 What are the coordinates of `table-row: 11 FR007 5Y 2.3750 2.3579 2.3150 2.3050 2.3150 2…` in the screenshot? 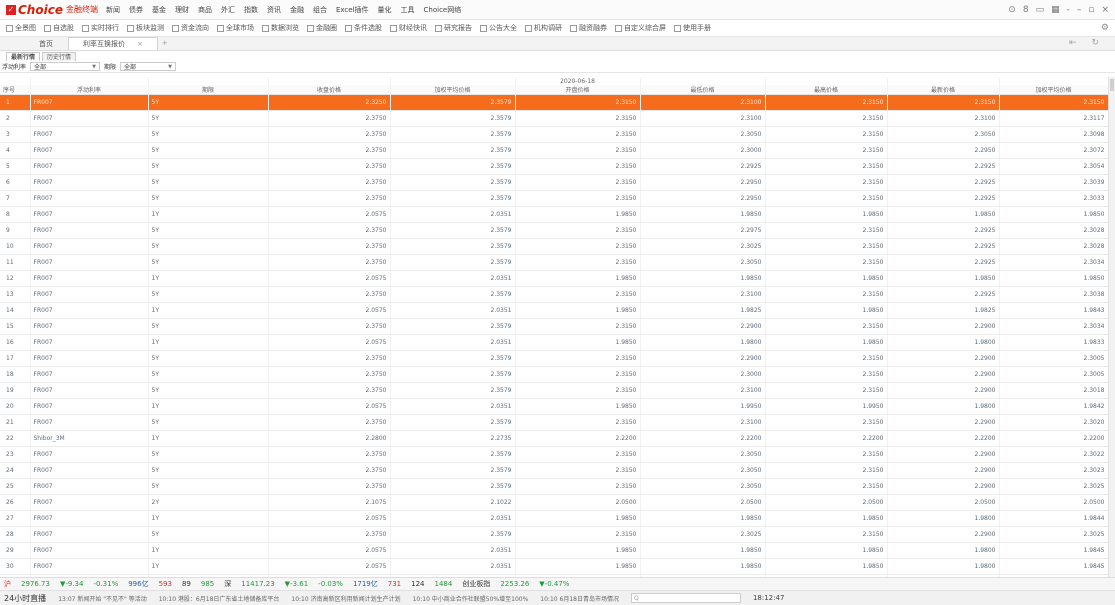 It's located at (554, 262).